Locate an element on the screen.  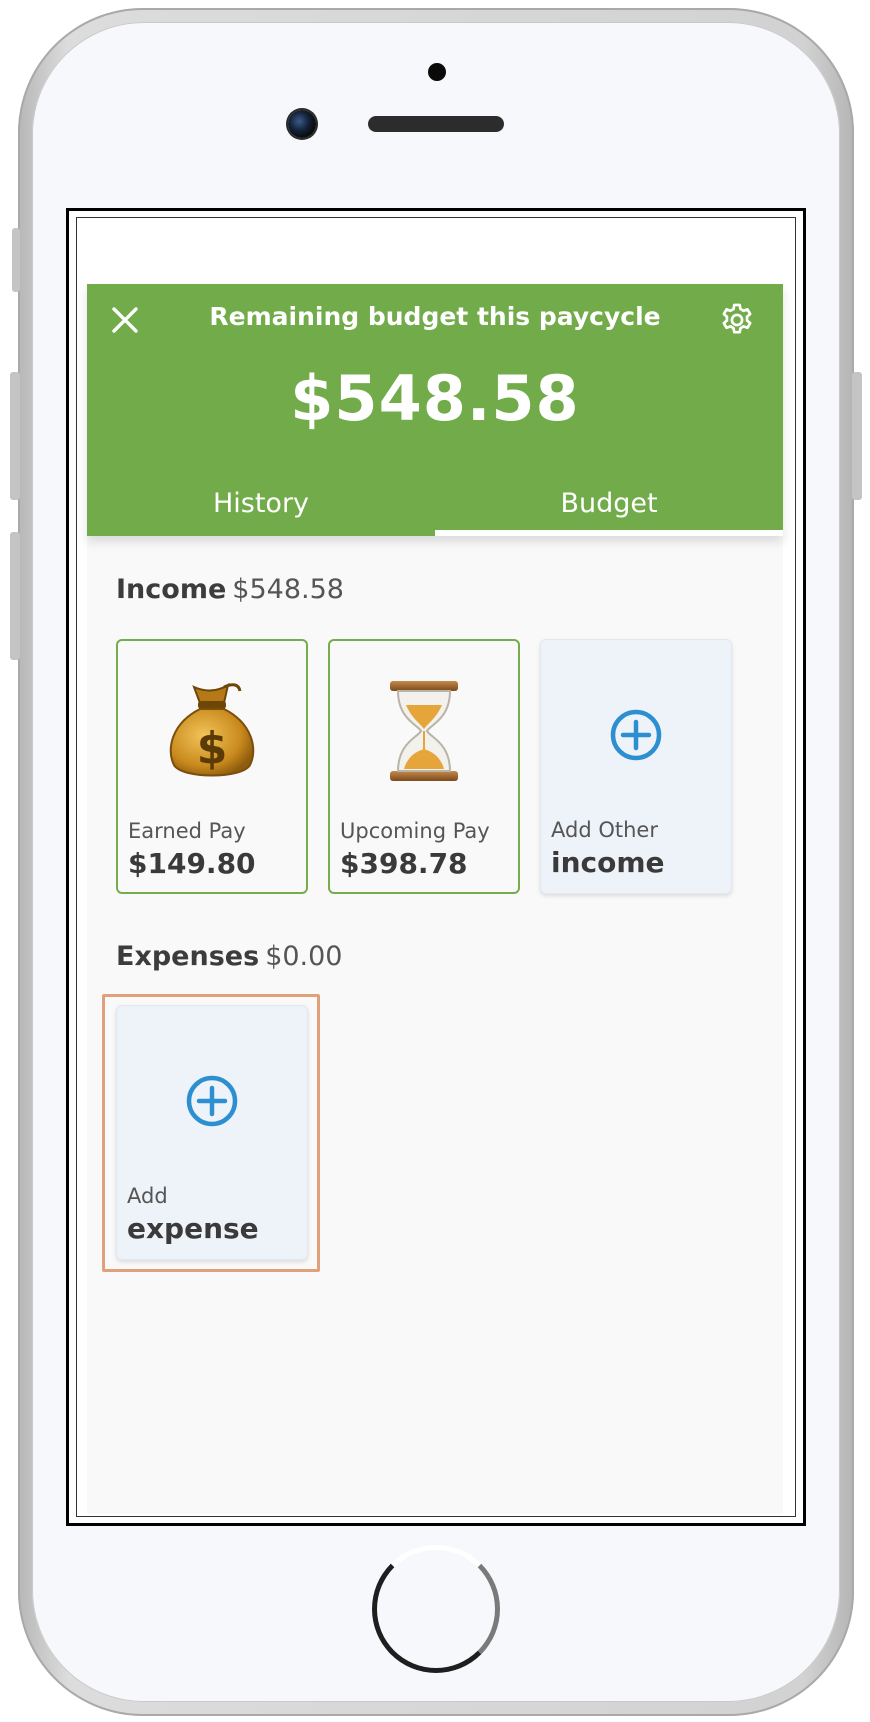
phone-side-button-silent is located at coordinates (16, 260).